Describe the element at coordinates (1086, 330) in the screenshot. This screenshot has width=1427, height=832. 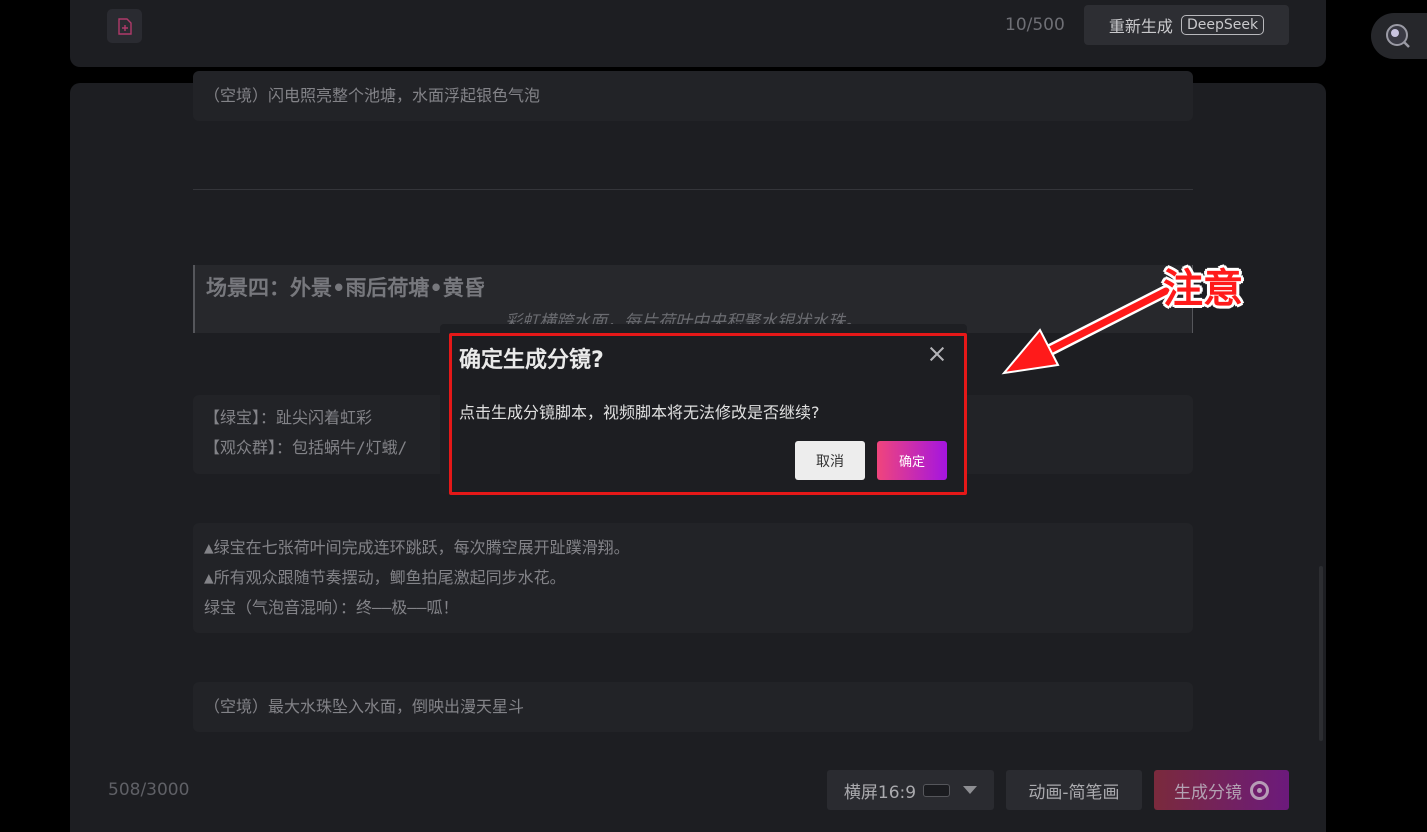
I see `annotation-arrow-icon` at that location.